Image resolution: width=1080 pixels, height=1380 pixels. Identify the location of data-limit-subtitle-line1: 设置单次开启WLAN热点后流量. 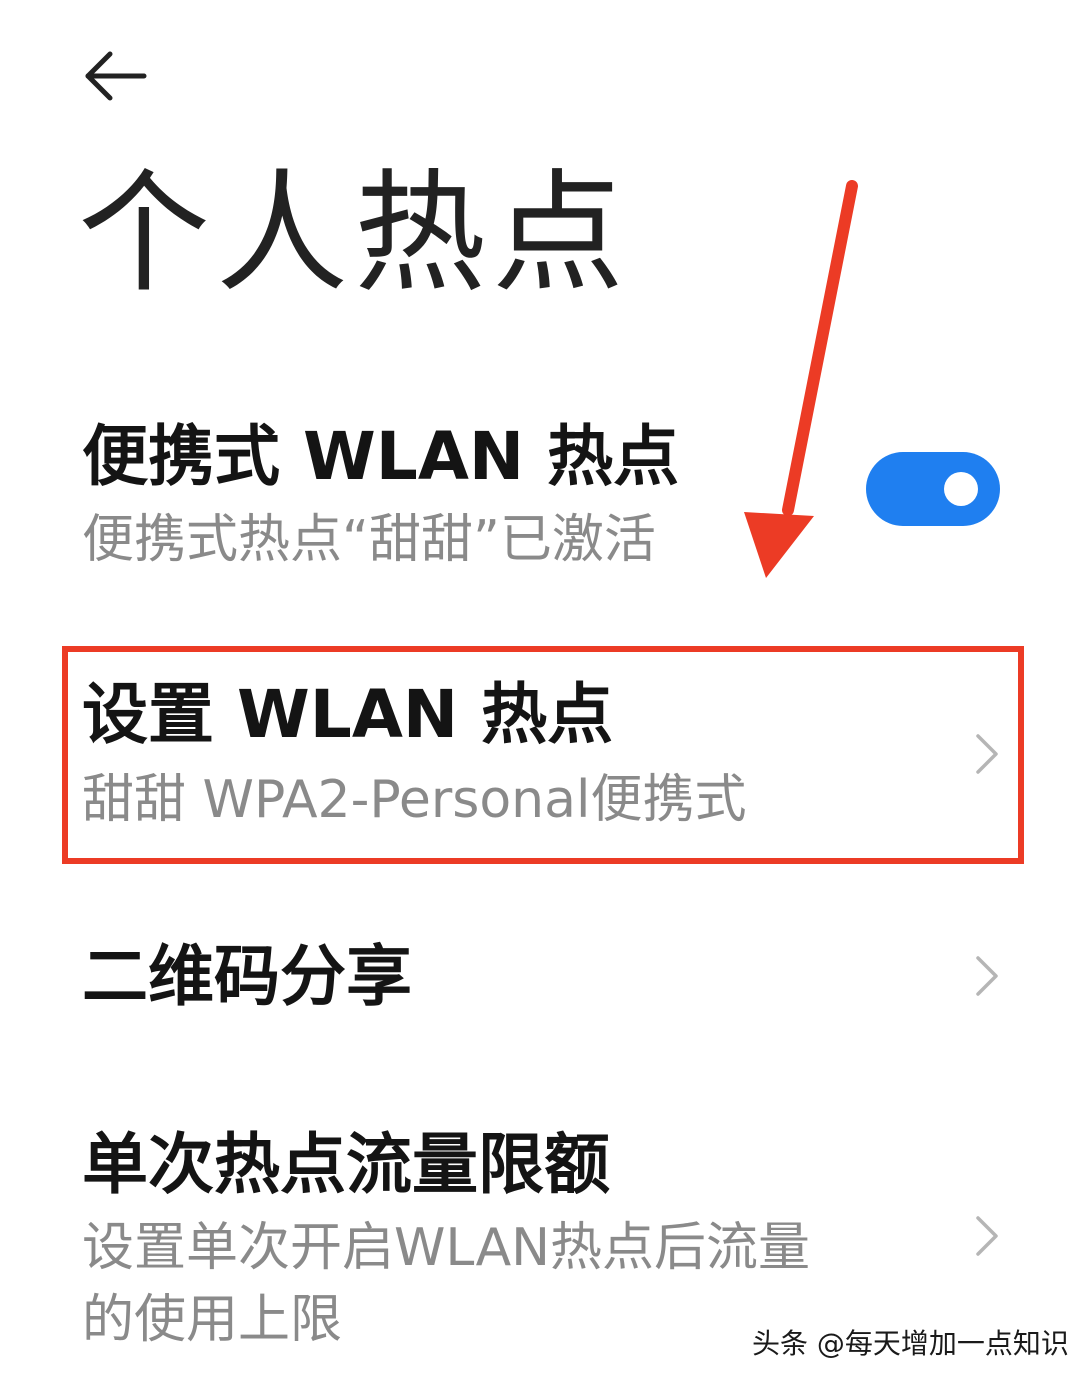
(446, 1248).